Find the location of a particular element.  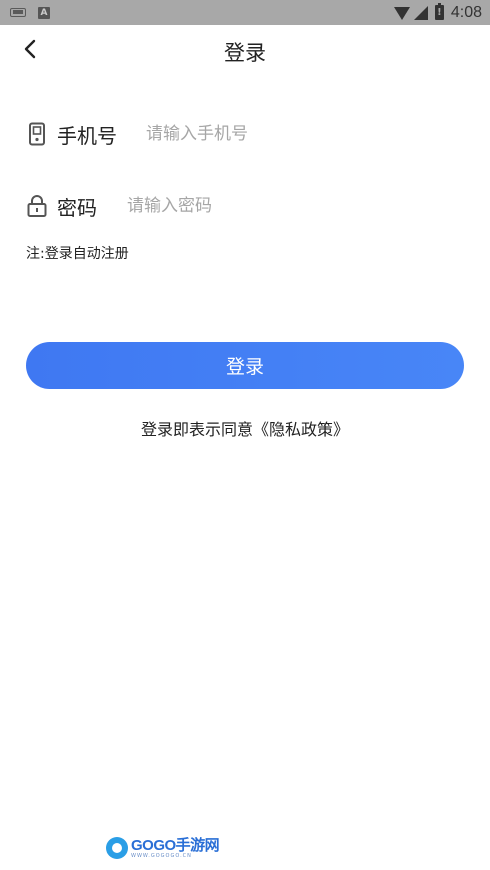

phone-row: 手机号 is located at coordinates (216, 134).